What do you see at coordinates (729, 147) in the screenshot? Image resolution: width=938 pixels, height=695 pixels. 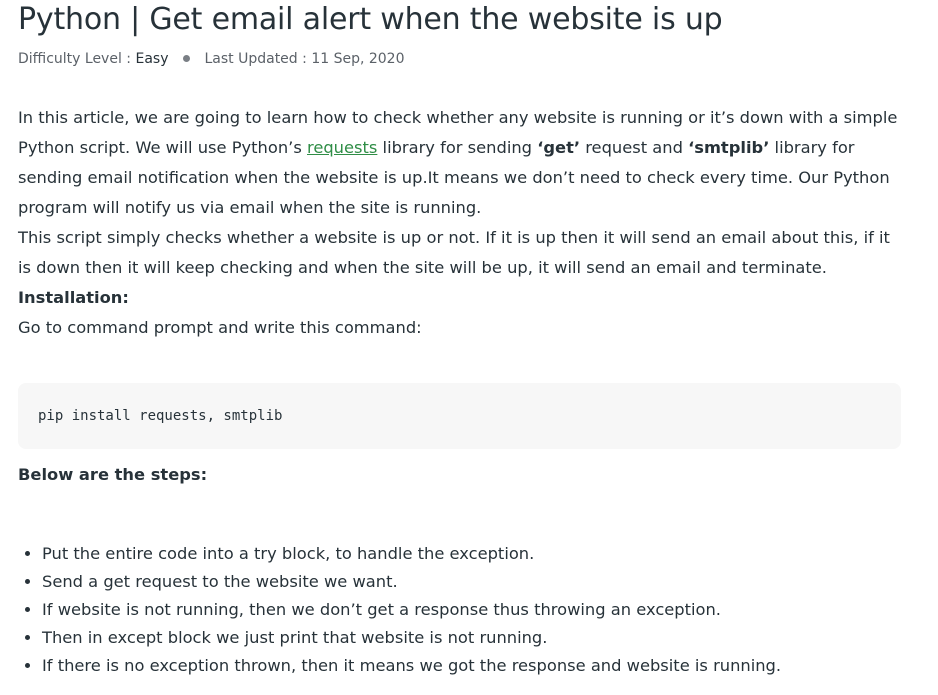 I see `intro-bold-smtplib: ‘smtplib’` at bounding box center [729, 147].